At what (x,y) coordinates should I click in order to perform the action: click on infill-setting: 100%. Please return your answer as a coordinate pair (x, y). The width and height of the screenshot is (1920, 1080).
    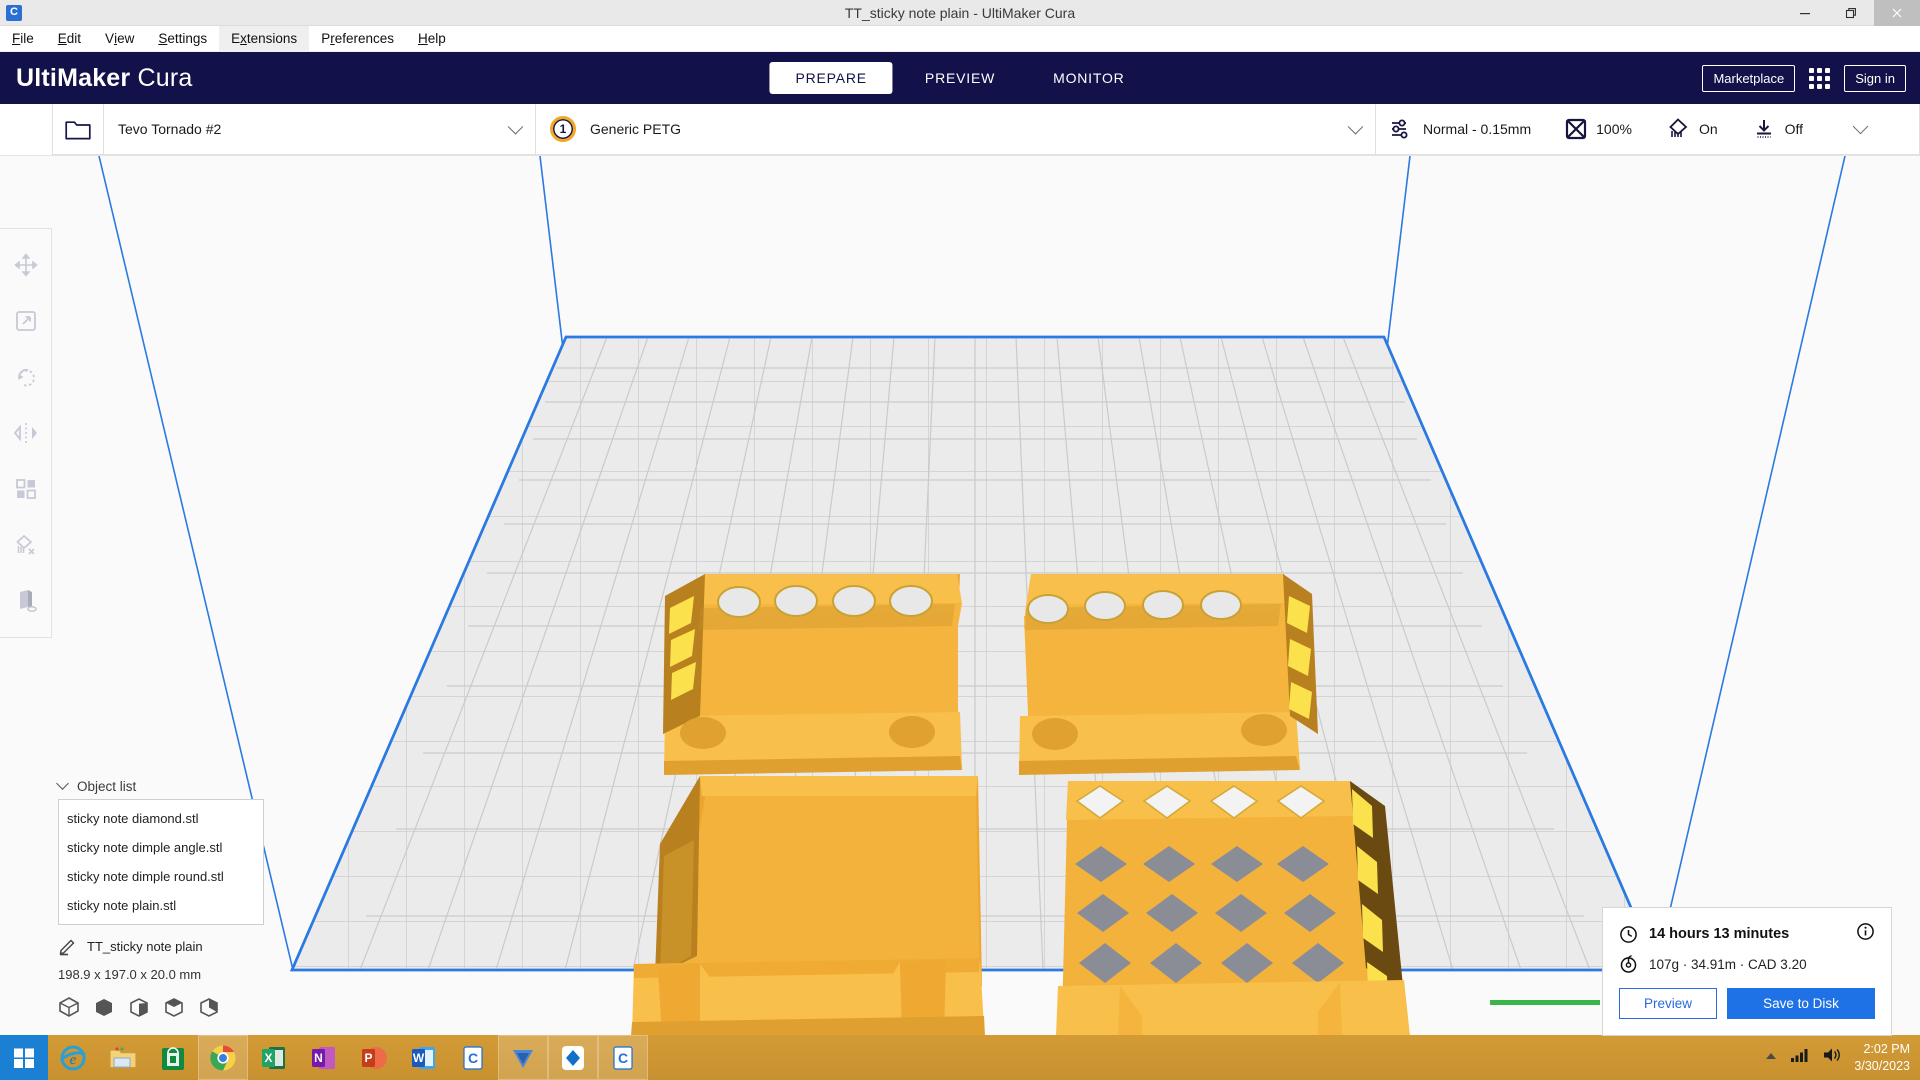
    Looking at the image, I should click on (1598, 129).